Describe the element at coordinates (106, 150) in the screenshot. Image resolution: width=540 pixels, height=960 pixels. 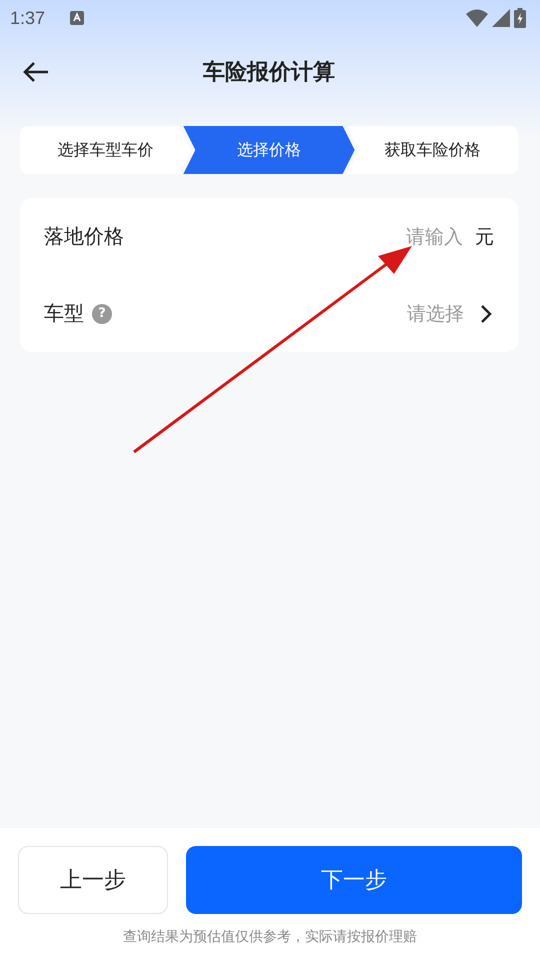
I see `step-tab: 选择车型车价` at that location.